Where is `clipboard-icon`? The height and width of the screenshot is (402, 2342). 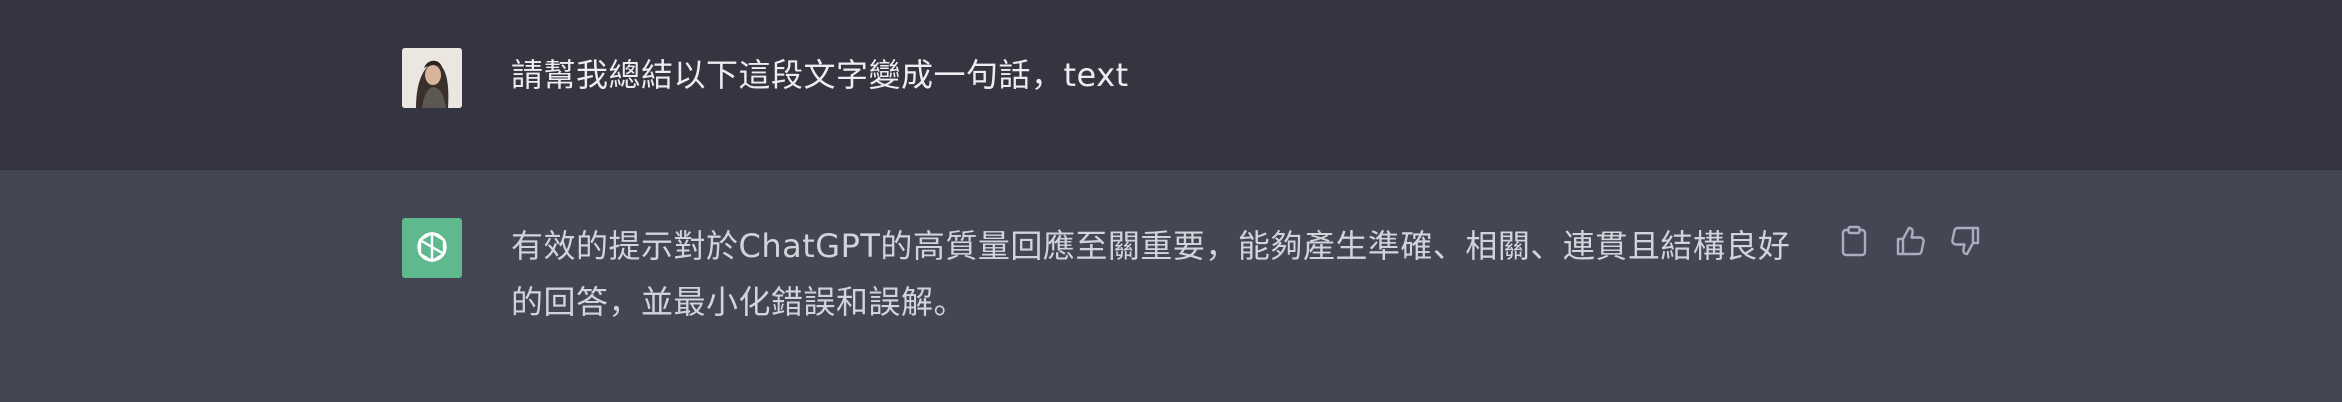 clipboard-icon is located at coordinates (1854, 241).